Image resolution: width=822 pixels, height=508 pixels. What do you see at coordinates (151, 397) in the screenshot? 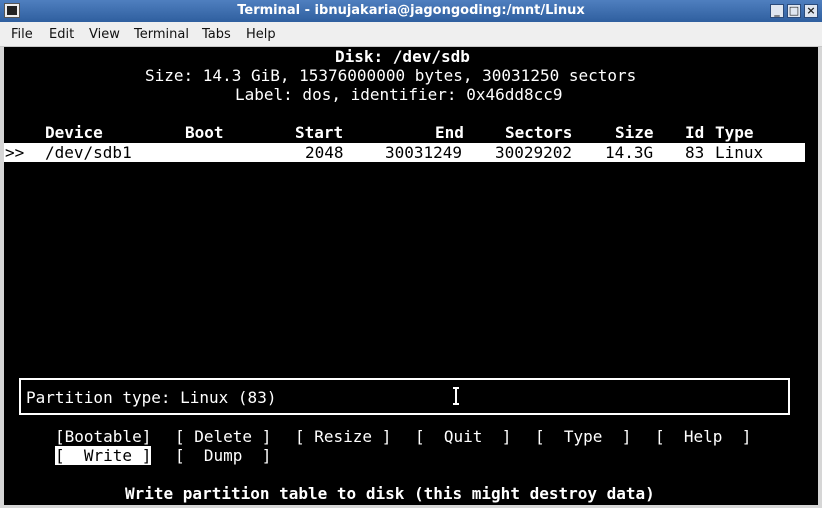
I see `partition-info-text: Partition type: Linux (83)` at bounding box center [151, 397].